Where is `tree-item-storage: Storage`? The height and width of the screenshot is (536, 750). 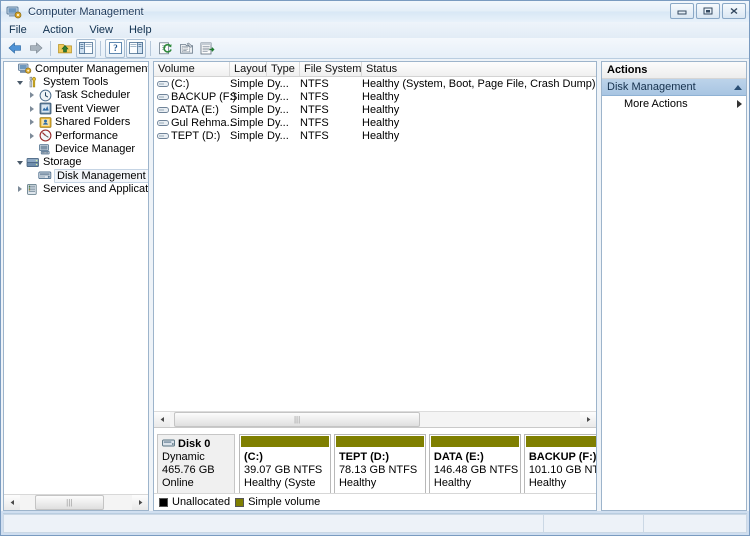
tree-item-storage: Storage is located at coordinates (76, 162).